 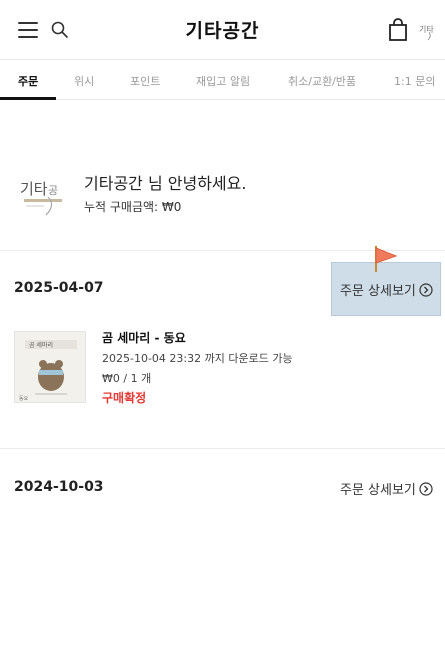 I want to click on order-date: 2024-10-03, so click(x=59, y=487).